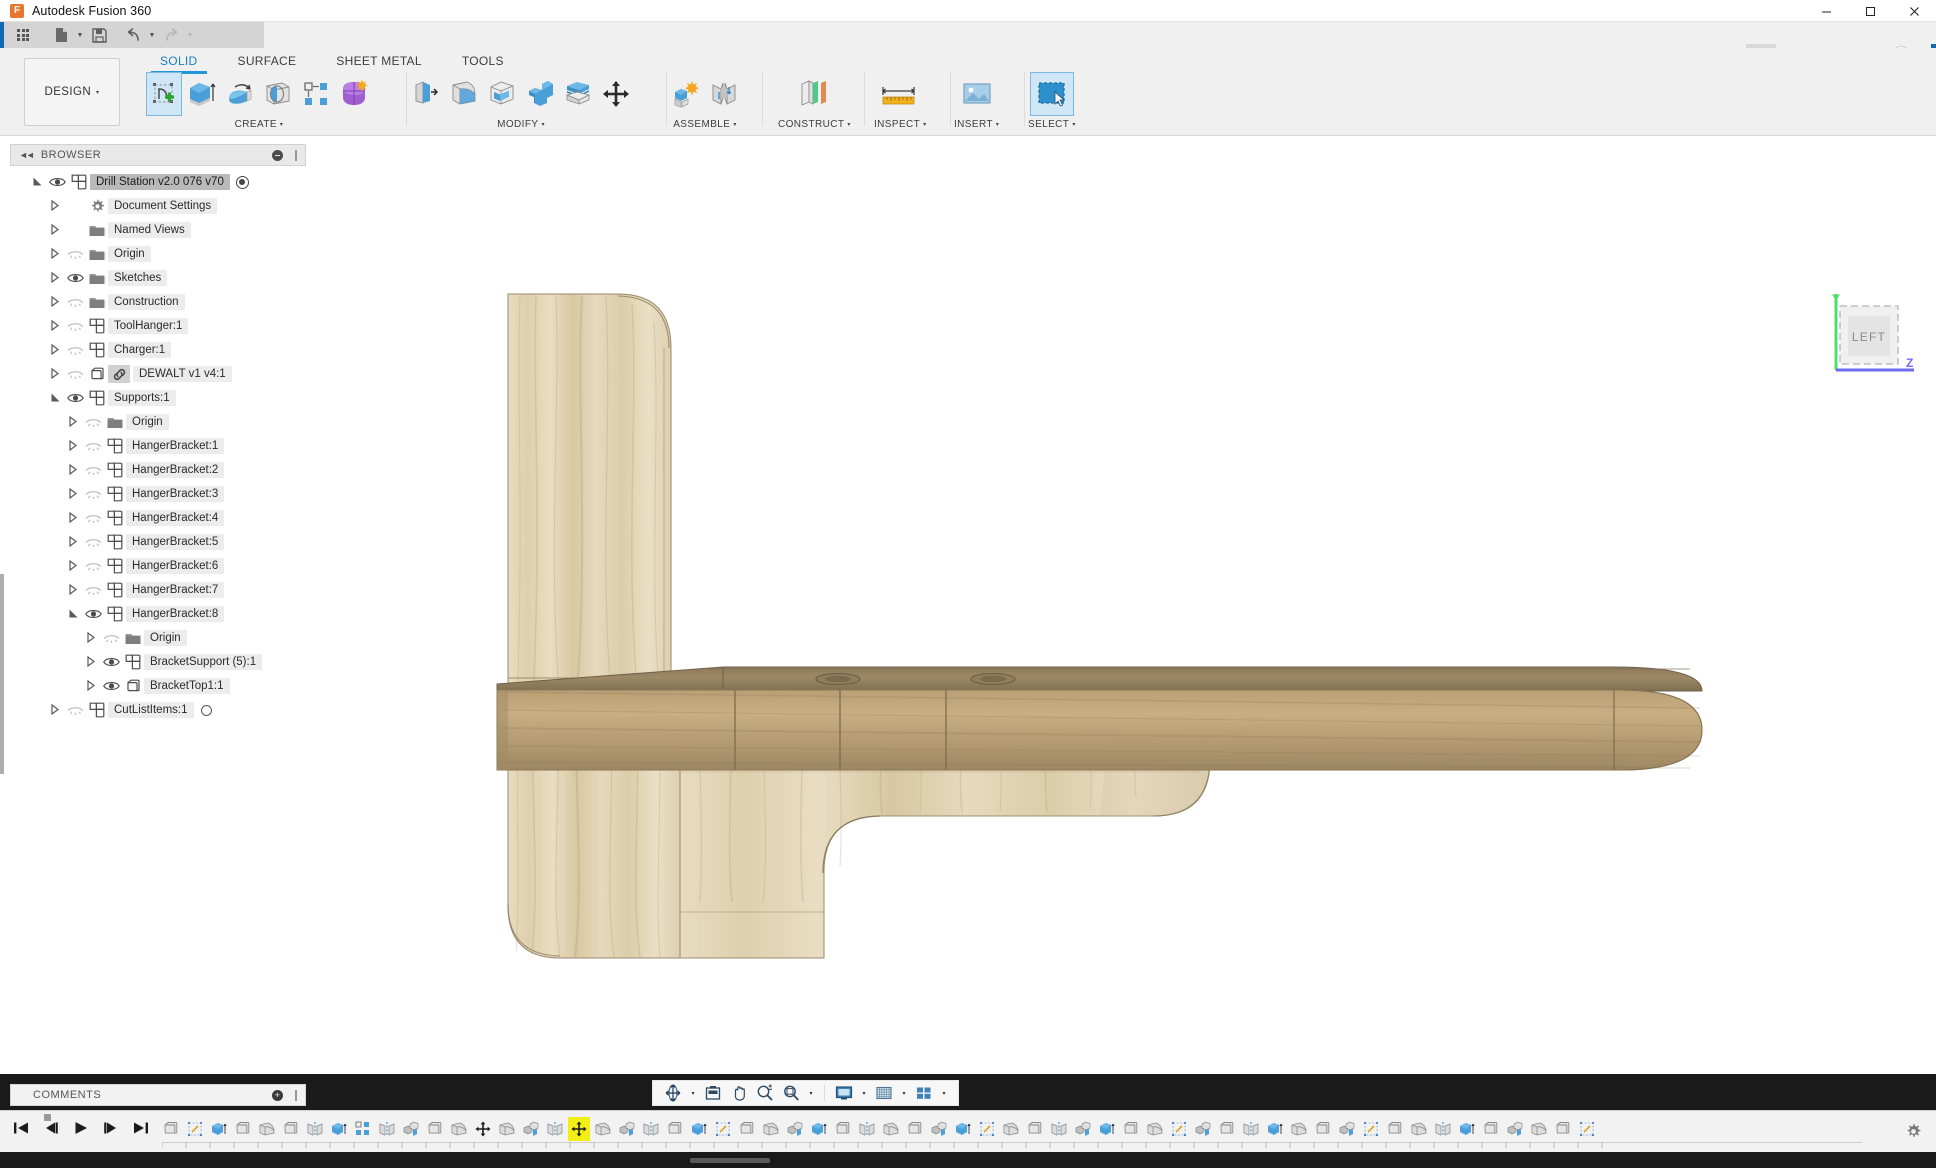 This screenshot has width=1936, height=1168. Describe the element at coordinates (81, 1128) in the screenshot. I see `play-icon` at that location.